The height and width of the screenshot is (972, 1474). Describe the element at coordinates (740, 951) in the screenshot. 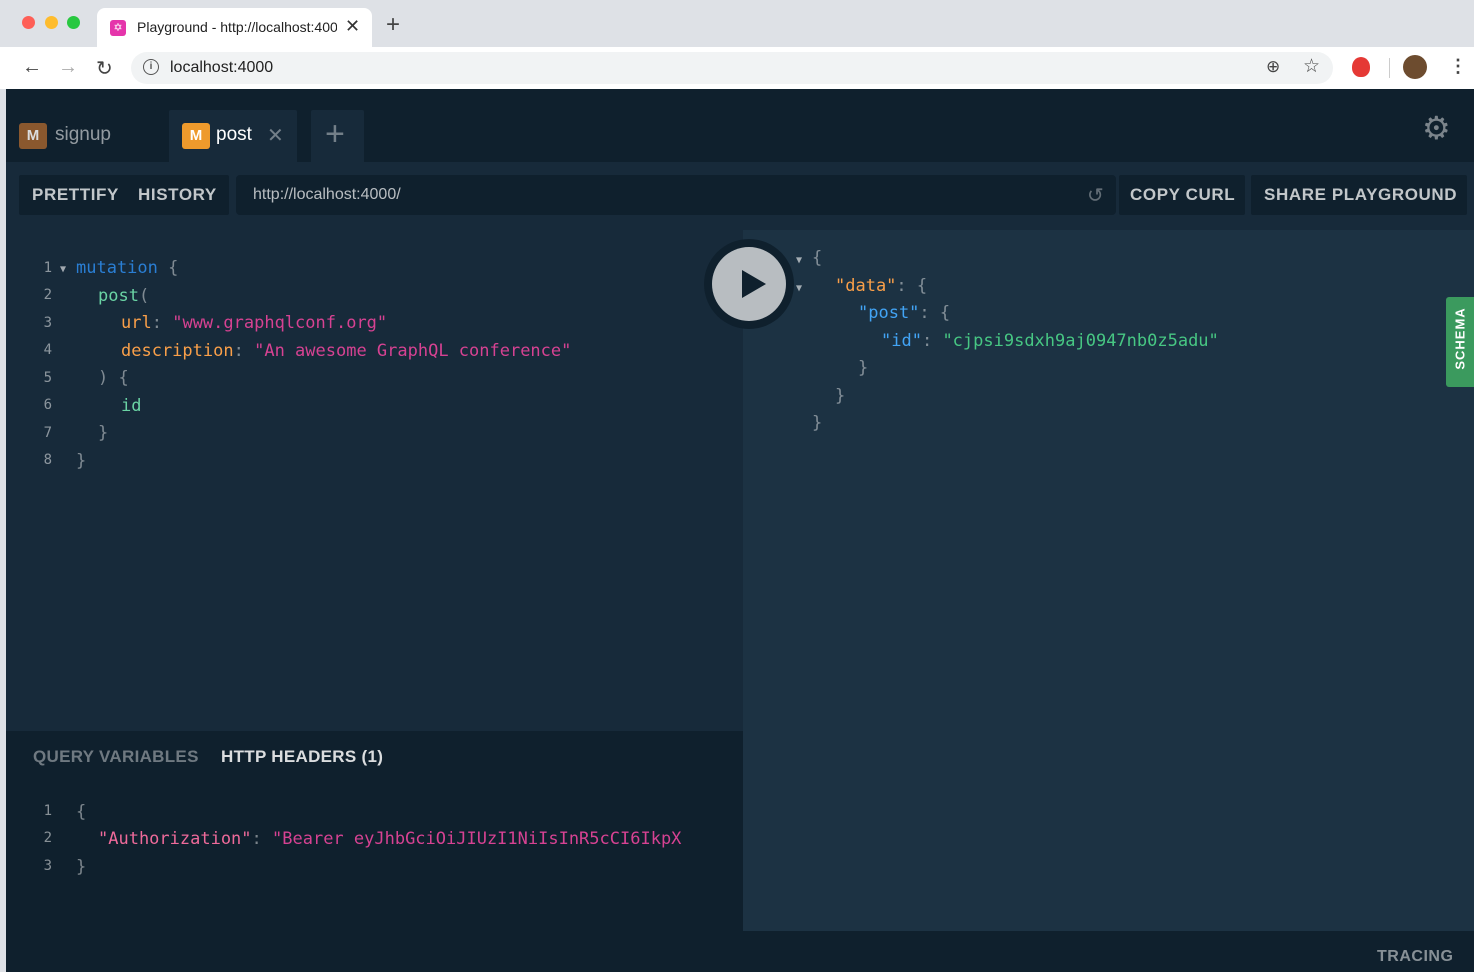

I see `footer-bar: TRACING` at that location.